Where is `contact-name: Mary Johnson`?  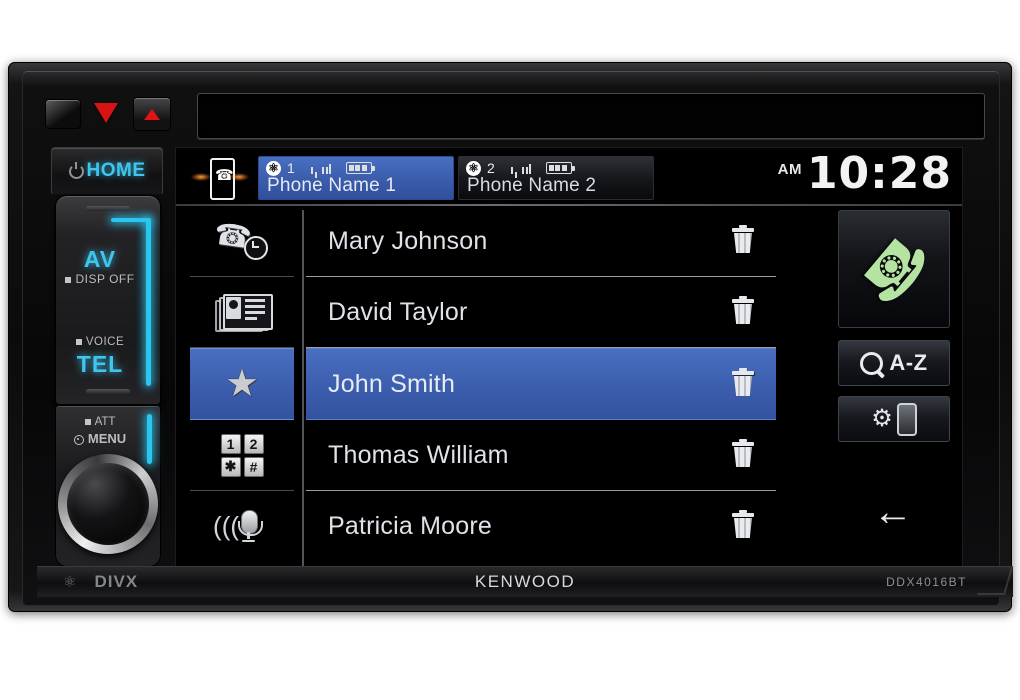 contact-name: Mary Johnson is located at coordinates (408, 240).